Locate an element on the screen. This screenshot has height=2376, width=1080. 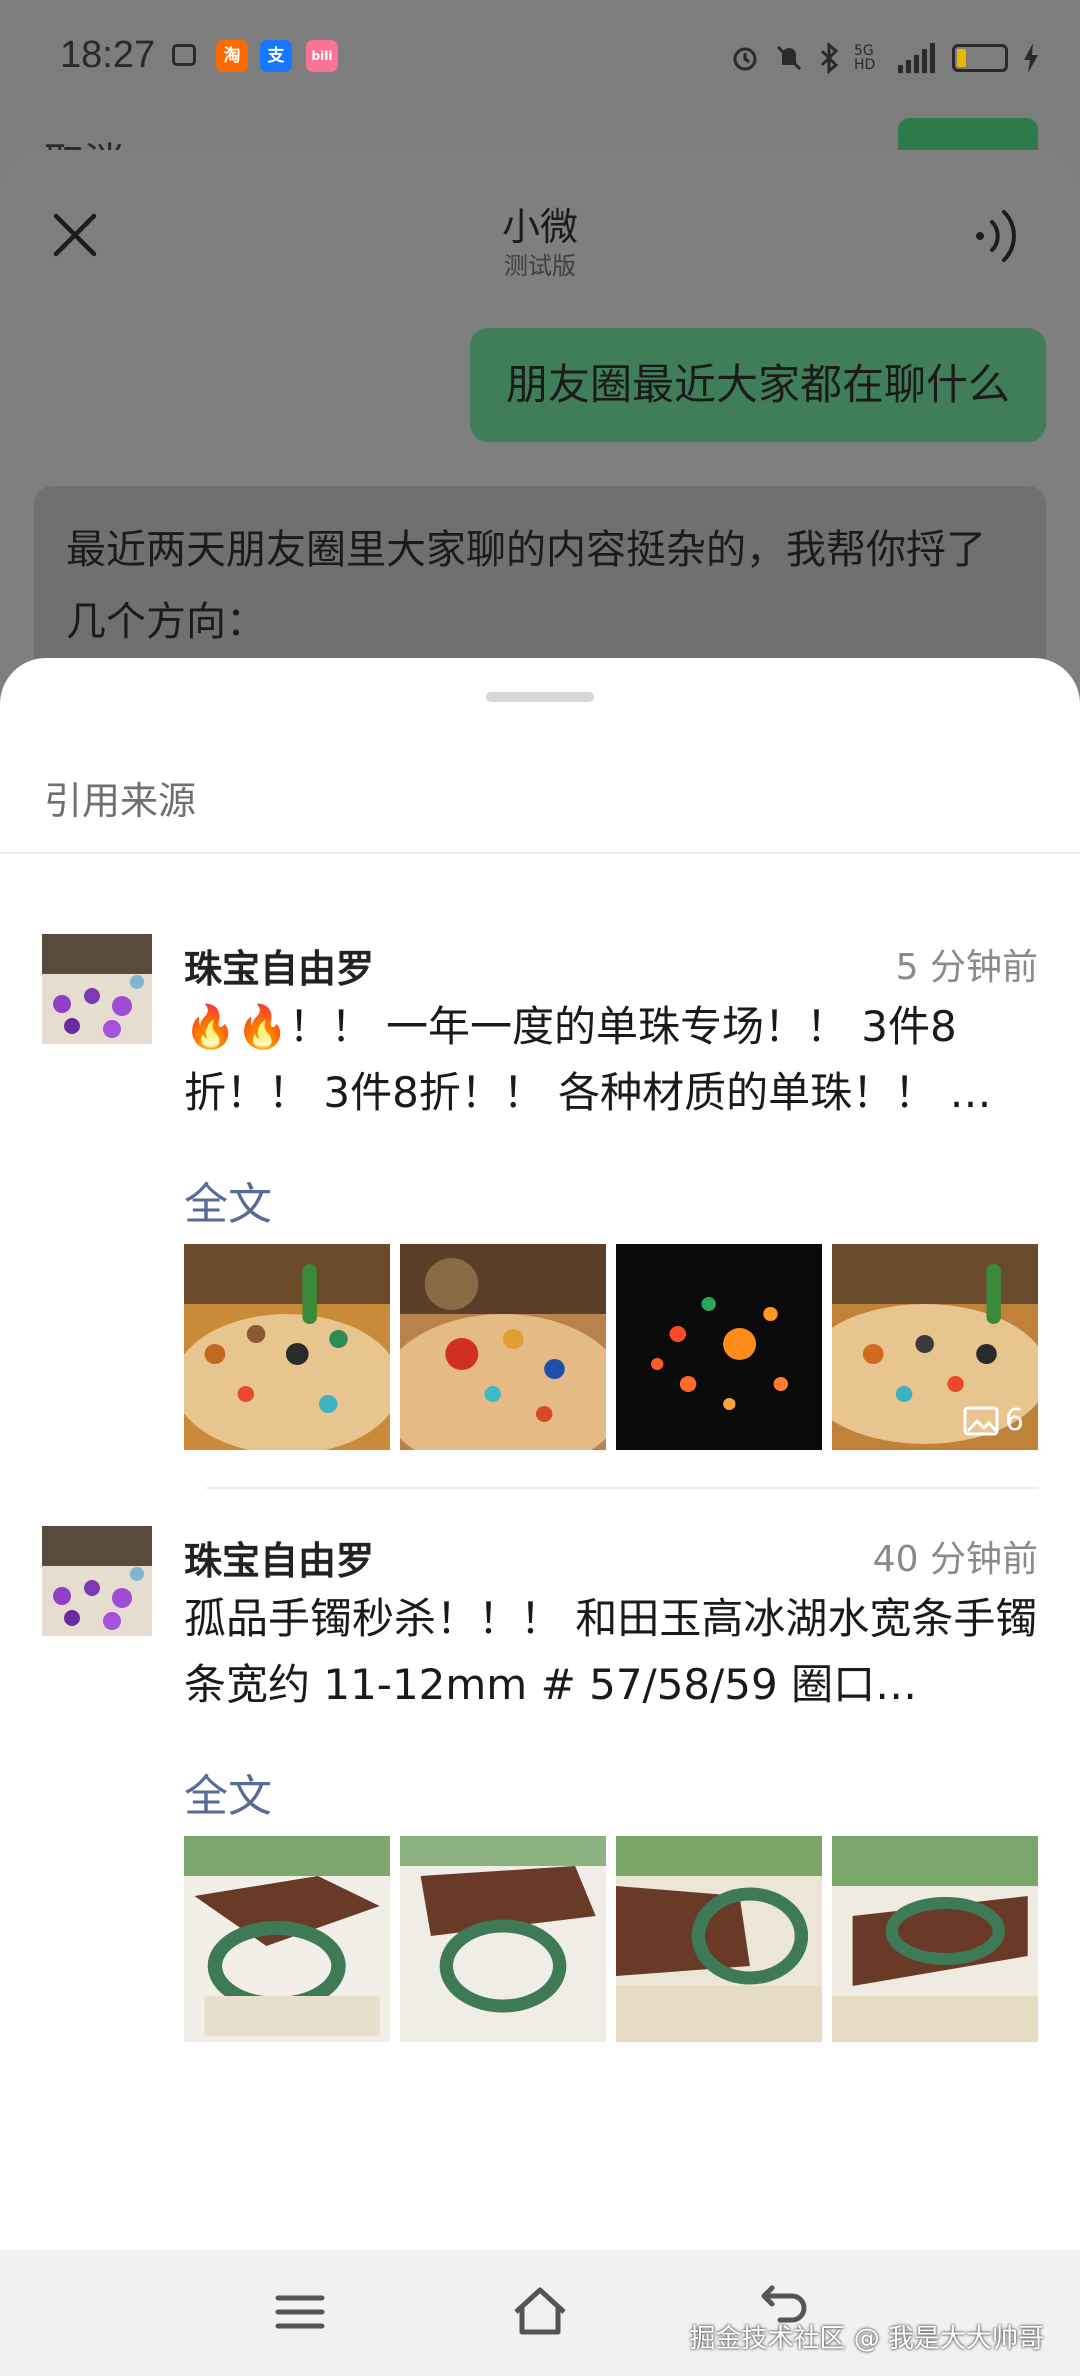
post-images is located at coordinates (611, 1939).